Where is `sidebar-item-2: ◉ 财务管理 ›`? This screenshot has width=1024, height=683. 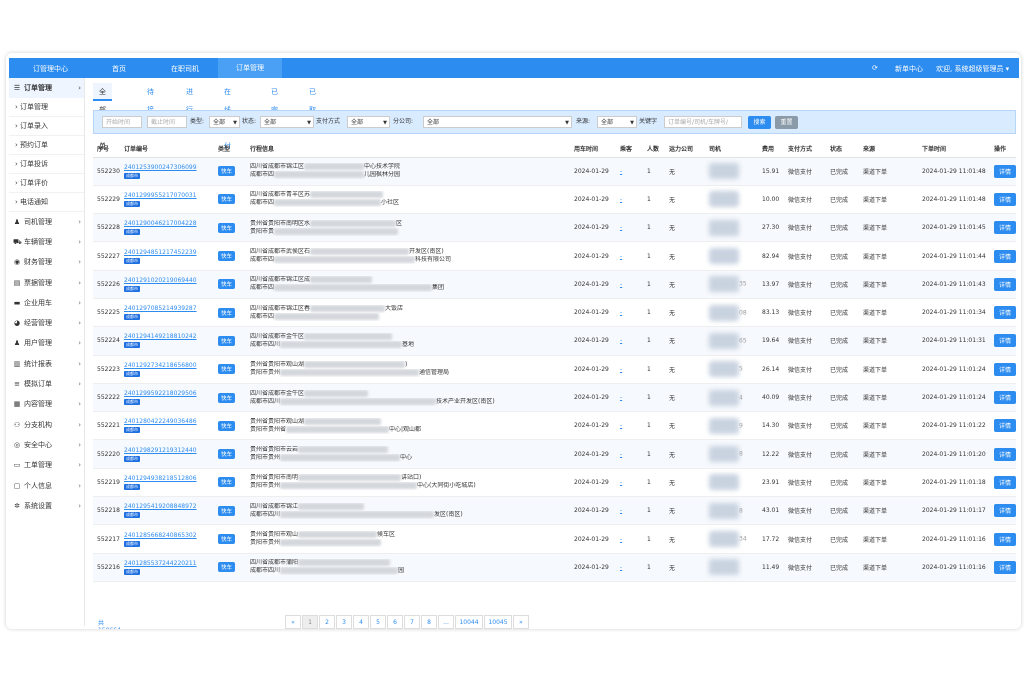 sidebar-item-2: ◉ 财务管理 › is located at coordinates (46, 262).